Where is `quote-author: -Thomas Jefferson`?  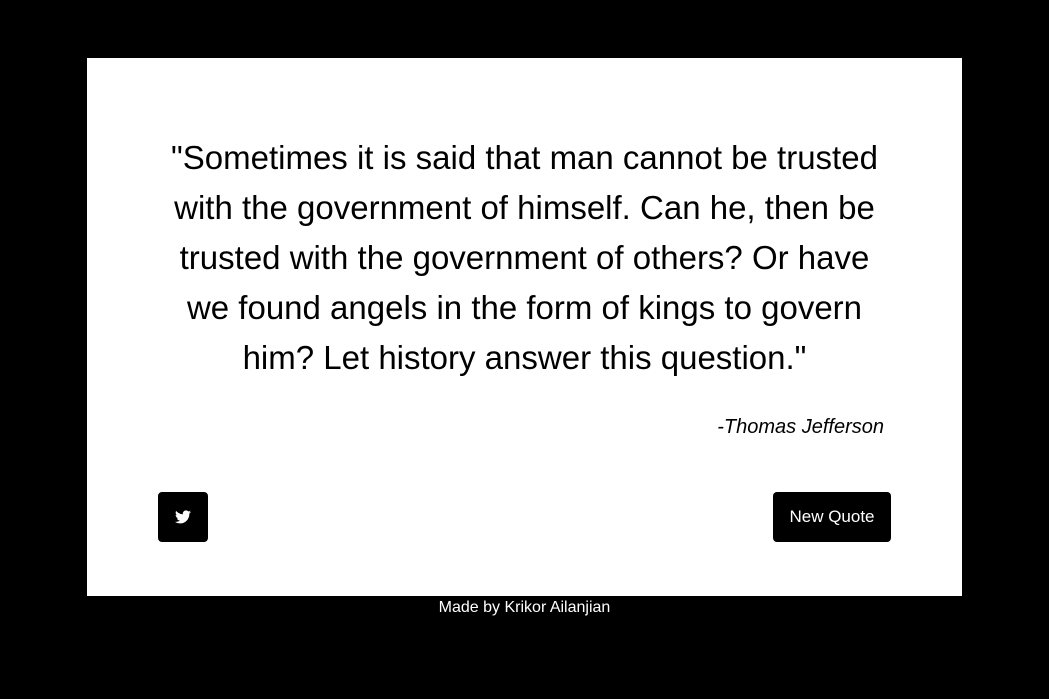 quote-author: -Thomas Jefferson is located at coordinates (800, 427).